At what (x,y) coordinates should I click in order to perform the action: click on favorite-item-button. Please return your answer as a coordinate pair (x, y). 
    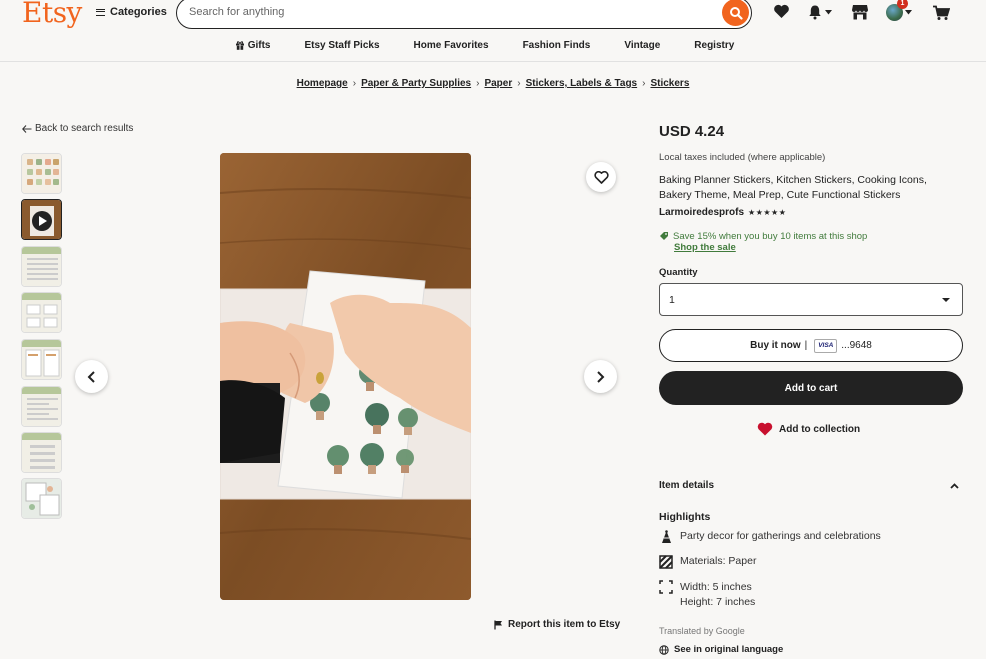
    Looking at the image, I should click on (601, 177).